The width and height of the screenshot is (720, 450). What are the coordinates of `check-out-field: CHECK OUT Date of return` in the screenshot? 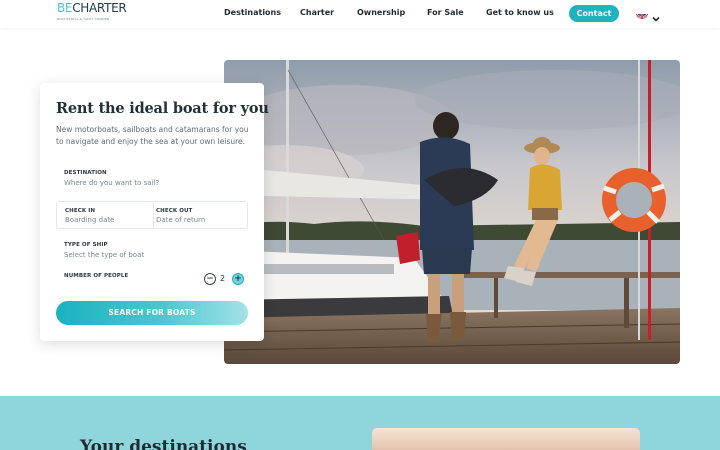 It's located at (201, 215).